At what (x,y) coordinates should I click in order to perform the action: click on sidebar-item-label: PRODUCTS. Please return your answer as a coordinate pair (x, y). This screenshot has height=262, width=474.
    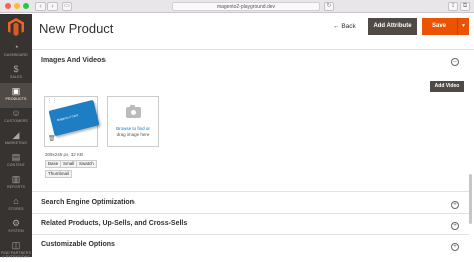
    Looking at the image, I should click on (16, 99).